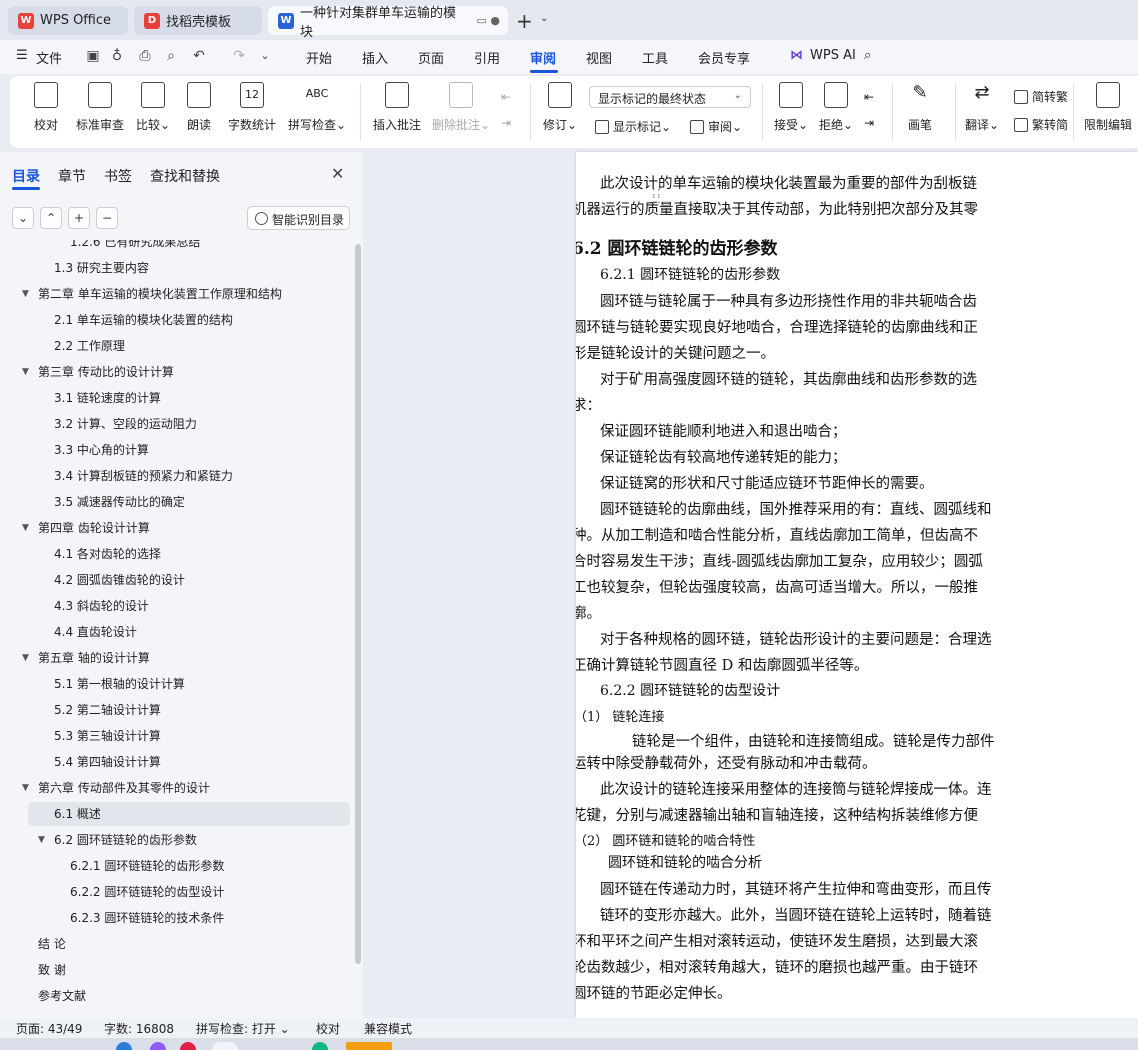 Image resolution: width=1138 pixels, height=1050 pixels. Describe the element at coordinates (337, 173) in the screenshot. I see `close-icon: ✕` at that location.